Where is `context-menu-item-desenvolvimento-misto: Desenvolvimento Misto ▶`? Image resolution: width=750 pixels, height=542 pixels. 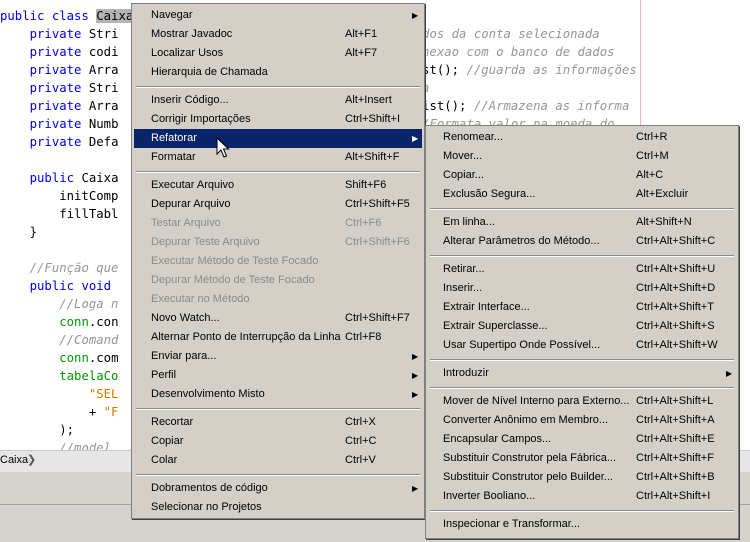 context-menu-item-desenvolvimento-misto: Desenvolvimento Misto ▶ is located at coordinates (278, 394).